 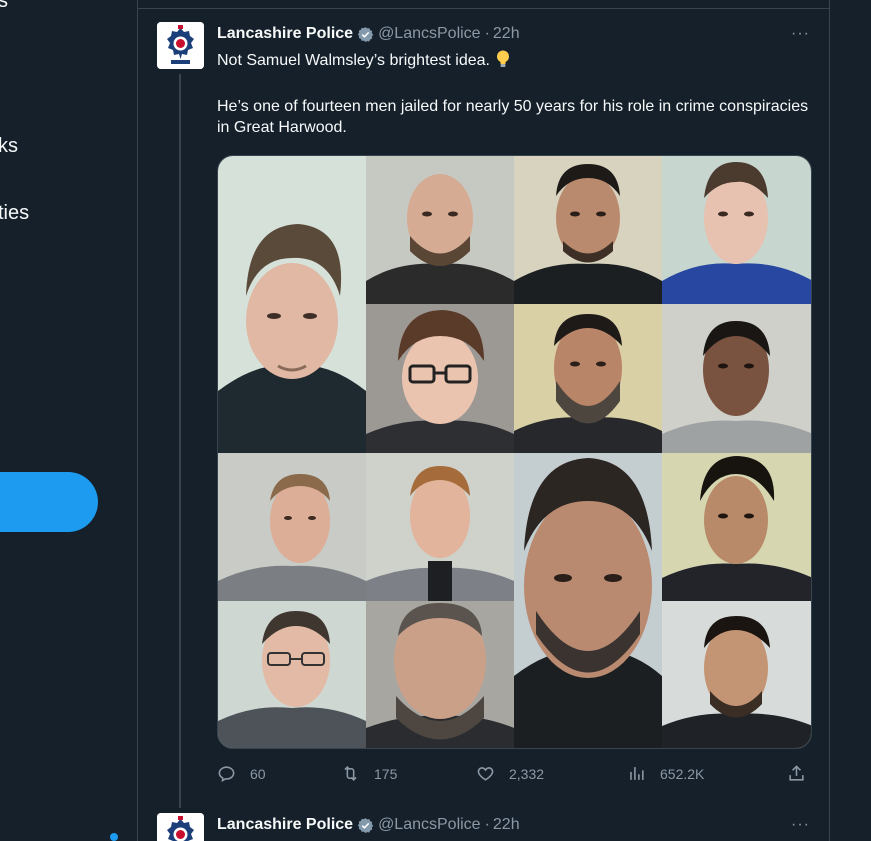 I want to click on heart-icon, so click(x=485, y=774).